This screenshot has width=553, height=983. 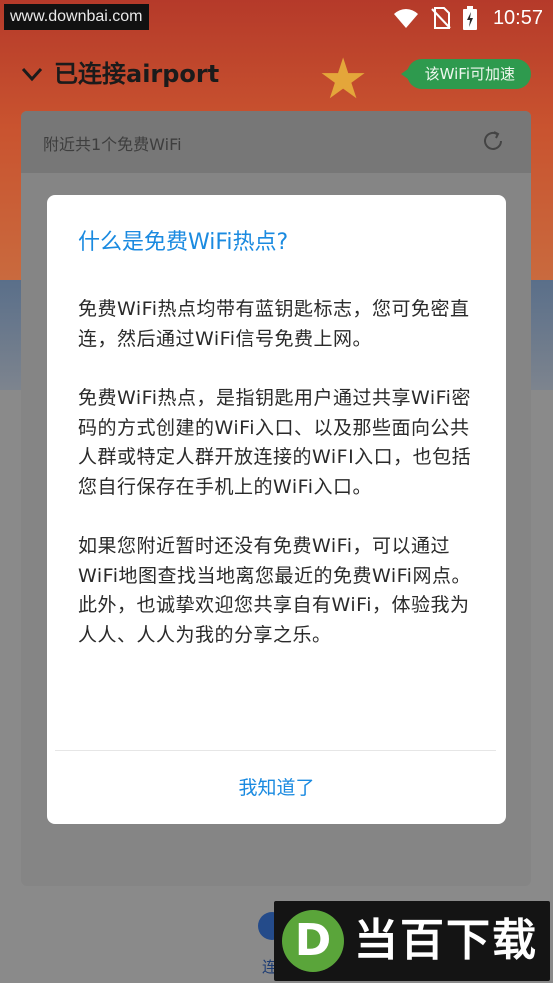 What do you see at coordinates (276, 788) in the screenshot?
I see `got-it-button: 我知道了` at bounding box center [276, 788].